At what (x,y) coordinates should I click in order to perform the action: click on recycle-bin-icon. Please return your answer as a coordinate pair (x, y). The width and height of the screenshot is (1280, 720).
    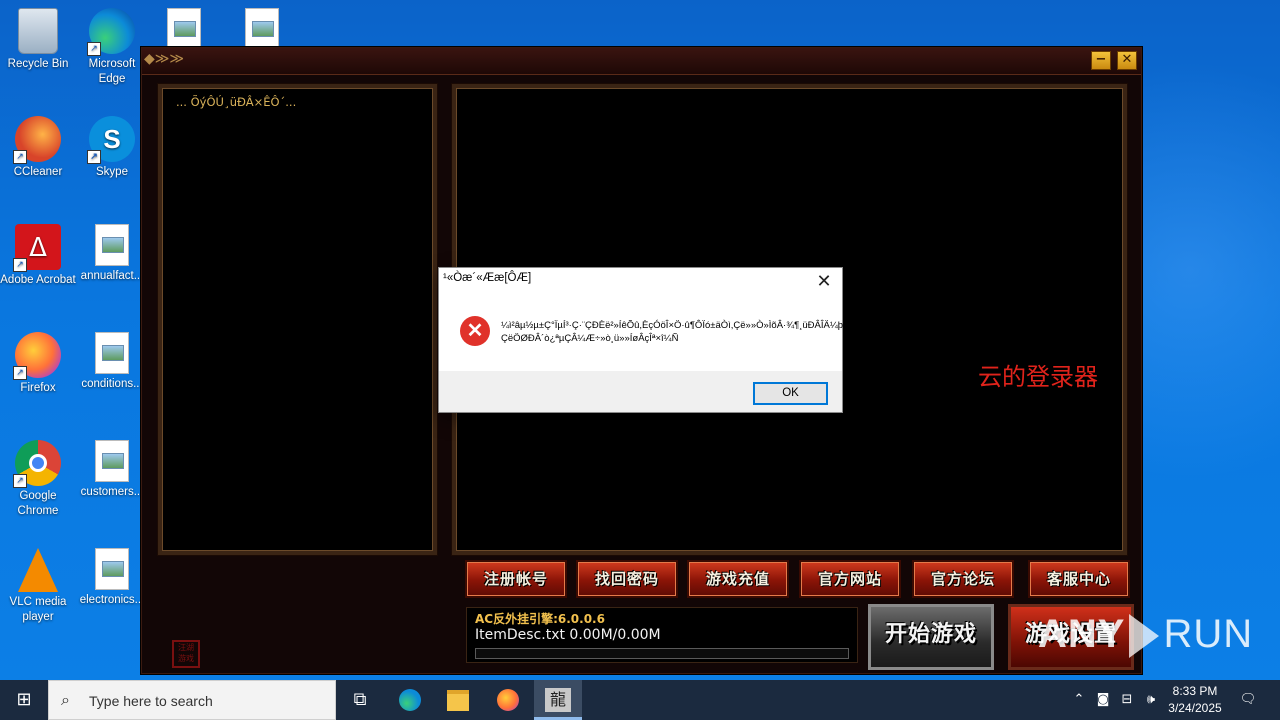
    Looking at the image, I should click on (38, 31).